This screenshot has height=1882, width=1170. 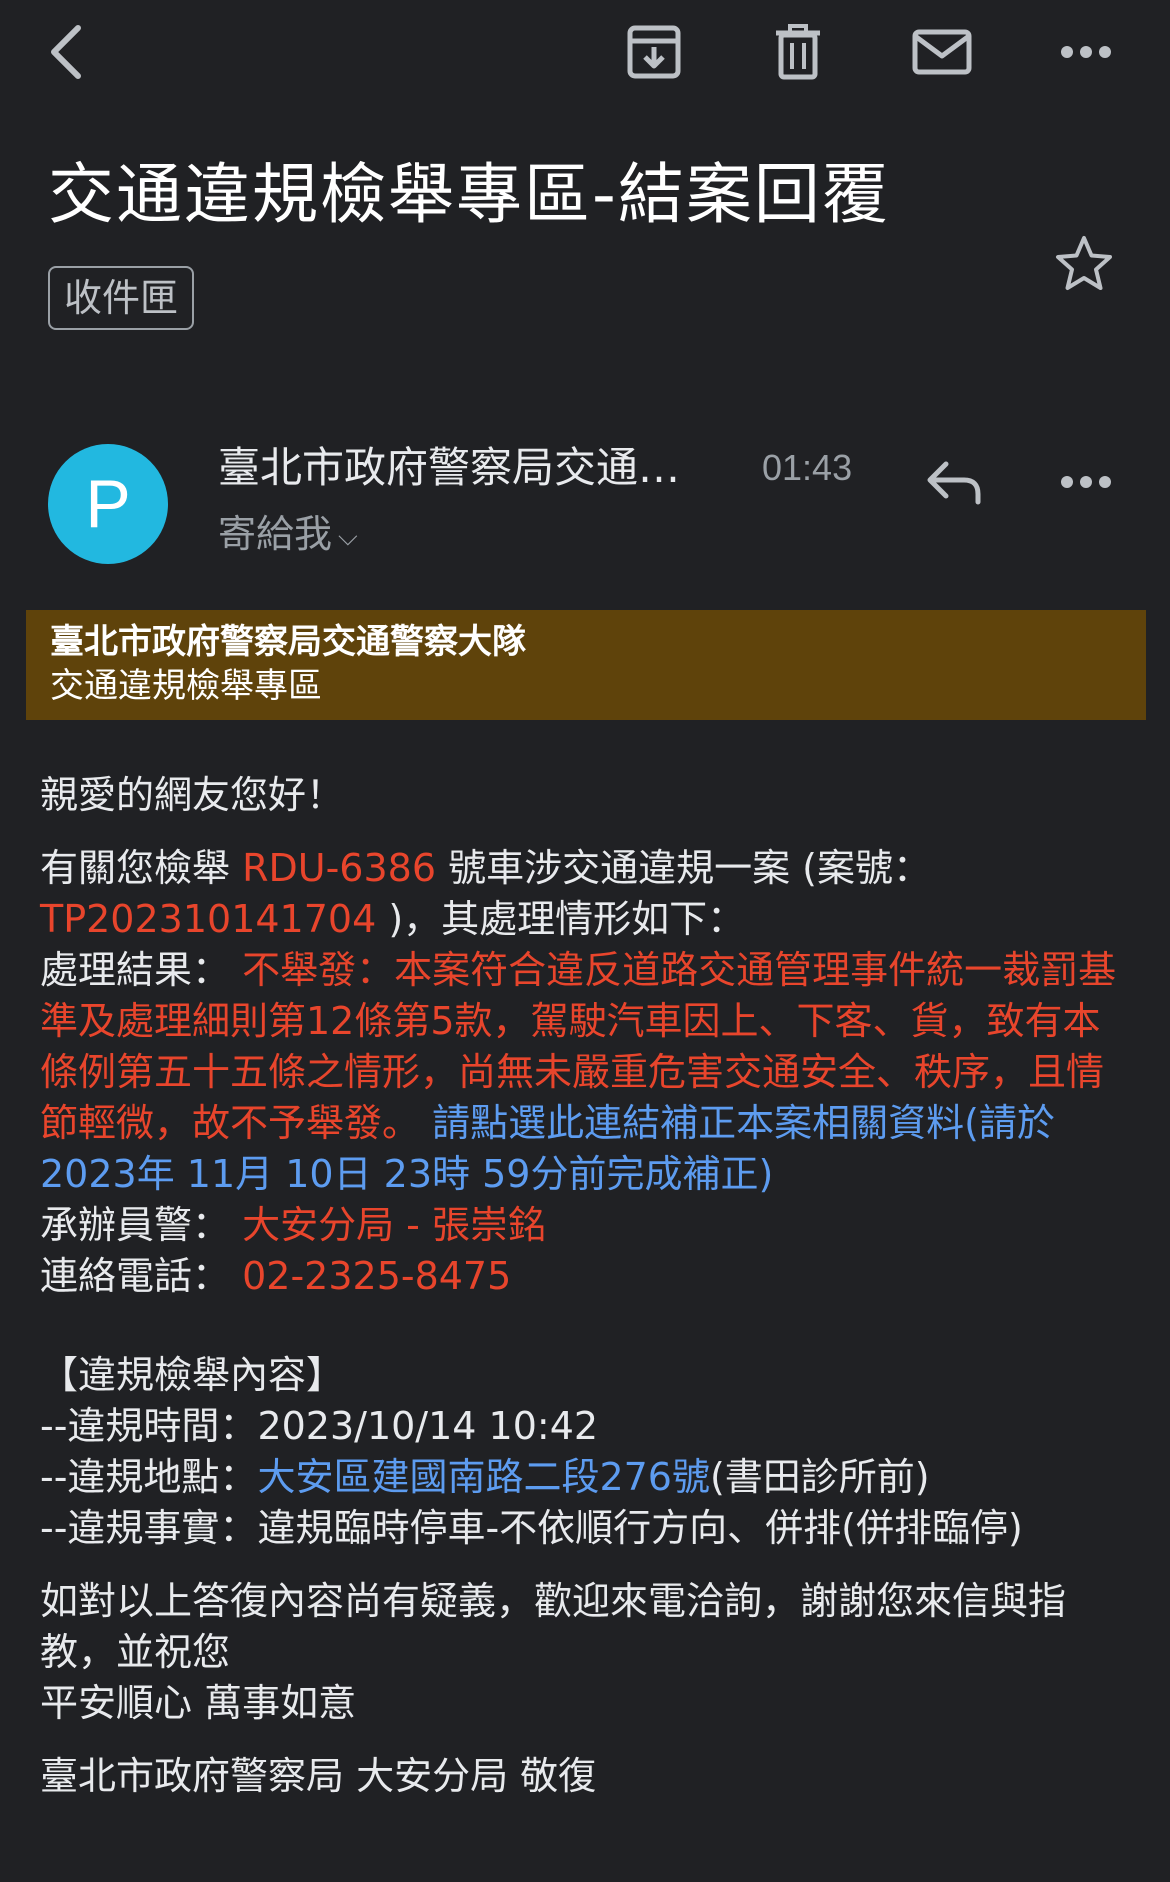 I want to click on violation-time-line: --違規時間：2023/10/14 10:42, so click(x=585, y=1426).